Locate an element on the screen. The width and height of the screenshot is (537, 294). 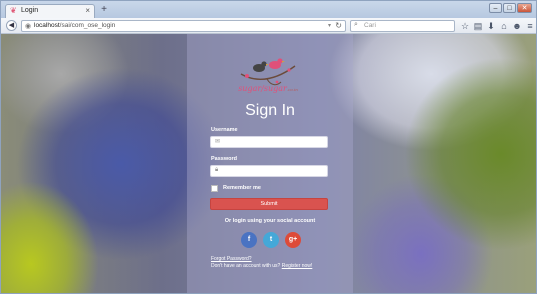
bookmark-star-icon: ☆ is located at coordinates (465, 26).